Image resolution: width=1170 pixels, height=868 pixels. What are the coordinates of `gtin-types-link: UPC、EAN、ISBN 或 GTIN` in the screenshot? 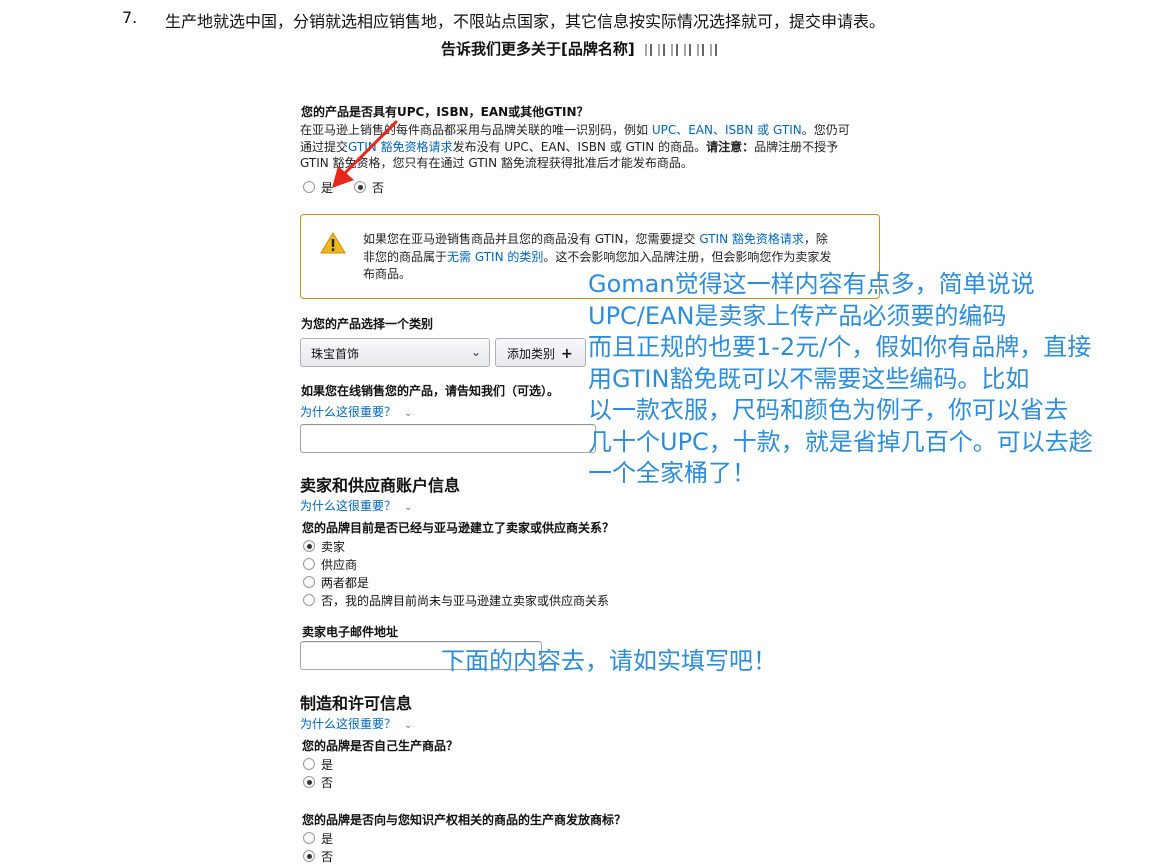 It's located at (727, 130).